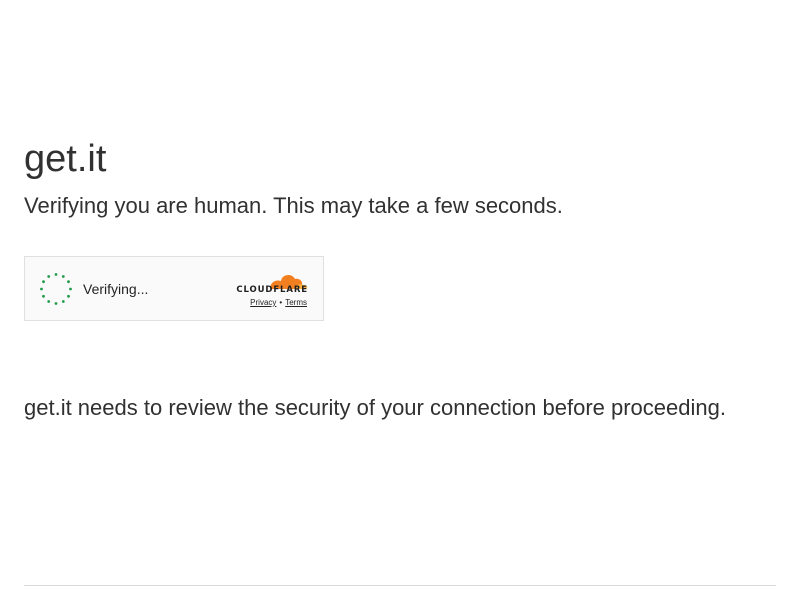 This screenshot has height=600, width=800. Describe the element at coordinates (56, 289) in the screenshot. I see `loading-spinner-icon` at that location.